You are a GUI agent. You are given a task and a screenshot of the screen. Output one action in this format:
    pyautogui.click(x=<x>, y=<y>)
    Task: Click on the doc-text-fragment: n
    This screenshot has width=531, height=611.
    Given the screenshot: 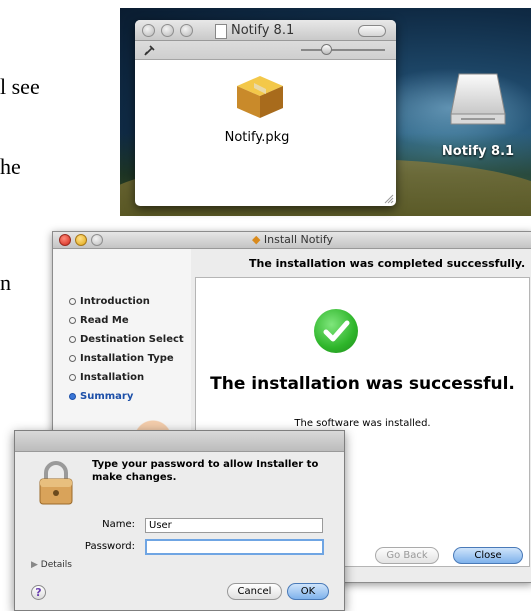 What is the action you would take?
    pyautogui.click(x=5, y=282)
    